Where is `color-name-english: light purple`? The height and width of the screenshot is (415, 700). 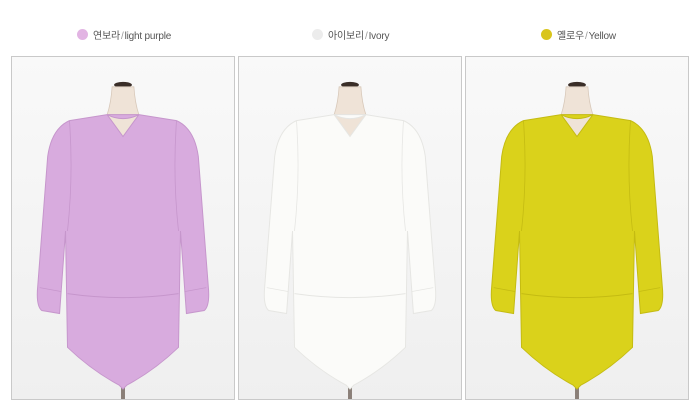 color-name-english: light purple is located at coordinates (148, 36).